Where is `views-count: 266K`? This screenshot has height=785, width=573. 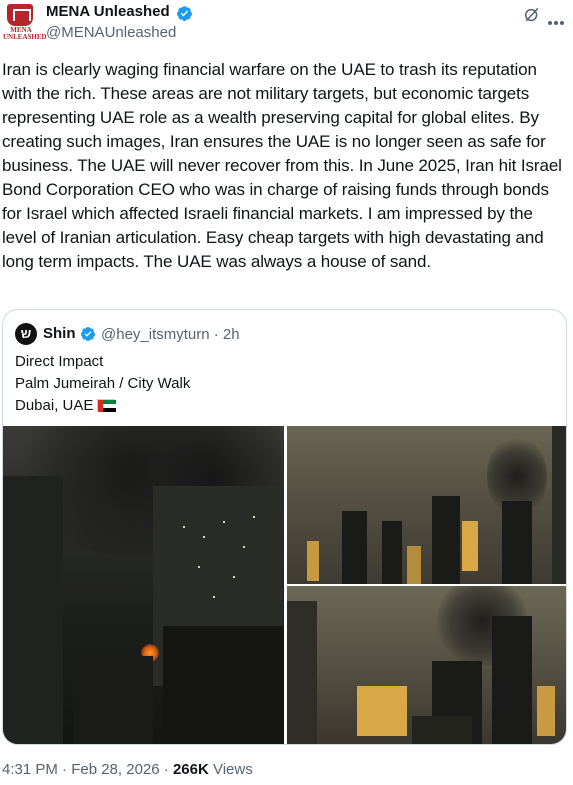 views-count: 266K is located at coordinates (190, 769).